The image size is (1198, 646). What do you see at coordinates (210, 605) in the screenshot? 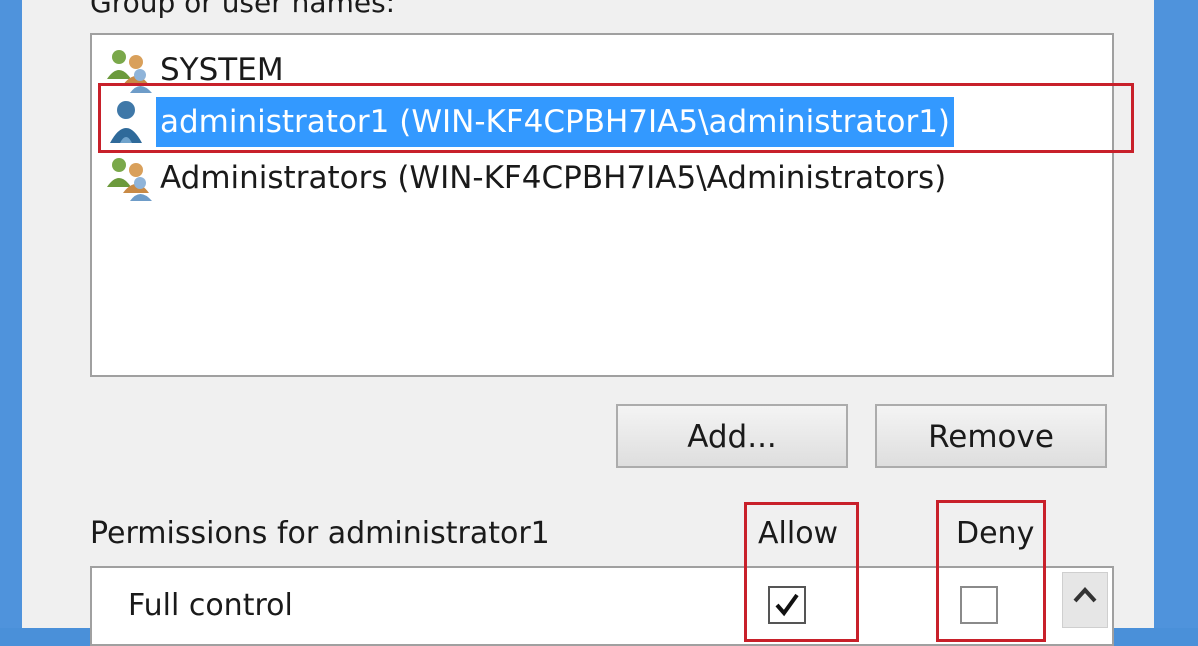
I see `permission-name-full-control: Full control` at bounding box center [210, 605].